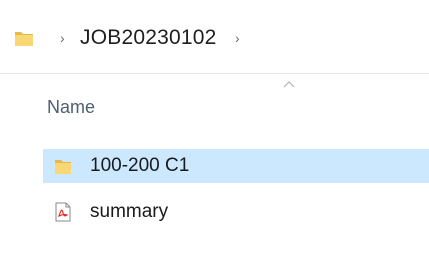 This screenshot has height=266, width=429. Describe the element at coordinates (236, 212) in the screenshot. I see `list-item-file: summary` at that location.